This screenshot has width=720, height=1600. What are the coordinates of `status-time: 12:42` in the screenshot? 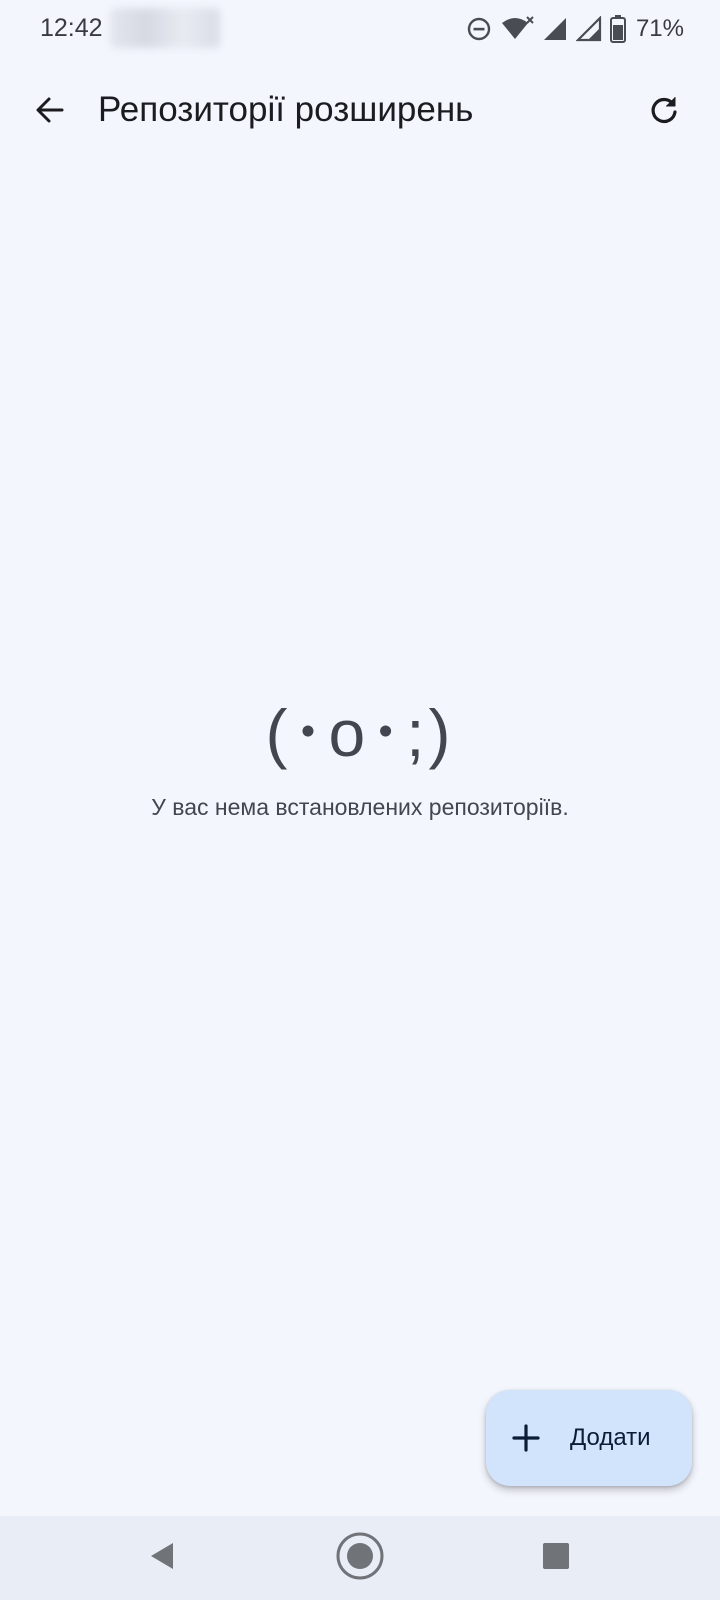 It's located at (71, 28).